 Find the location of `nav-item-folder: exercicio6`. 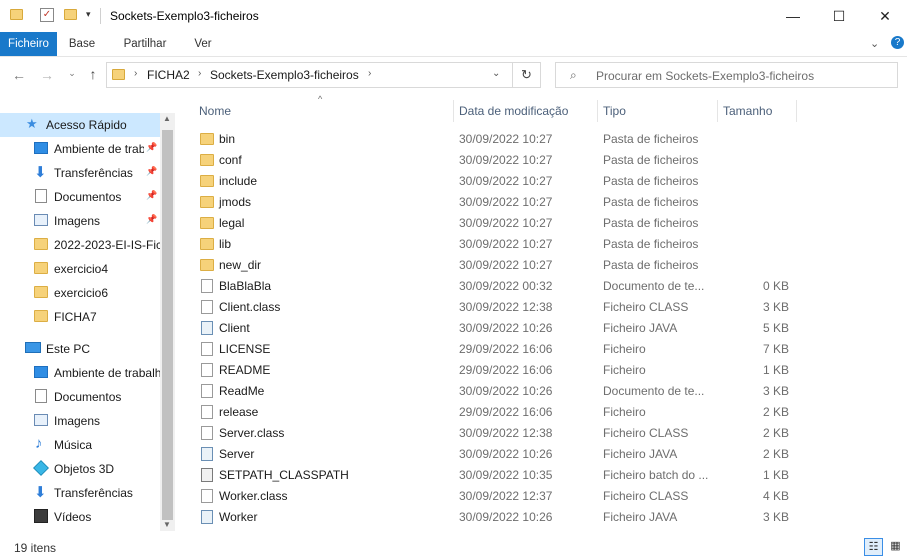

nav-item-folder: exercicio6 is located at coordinates (80, 293).